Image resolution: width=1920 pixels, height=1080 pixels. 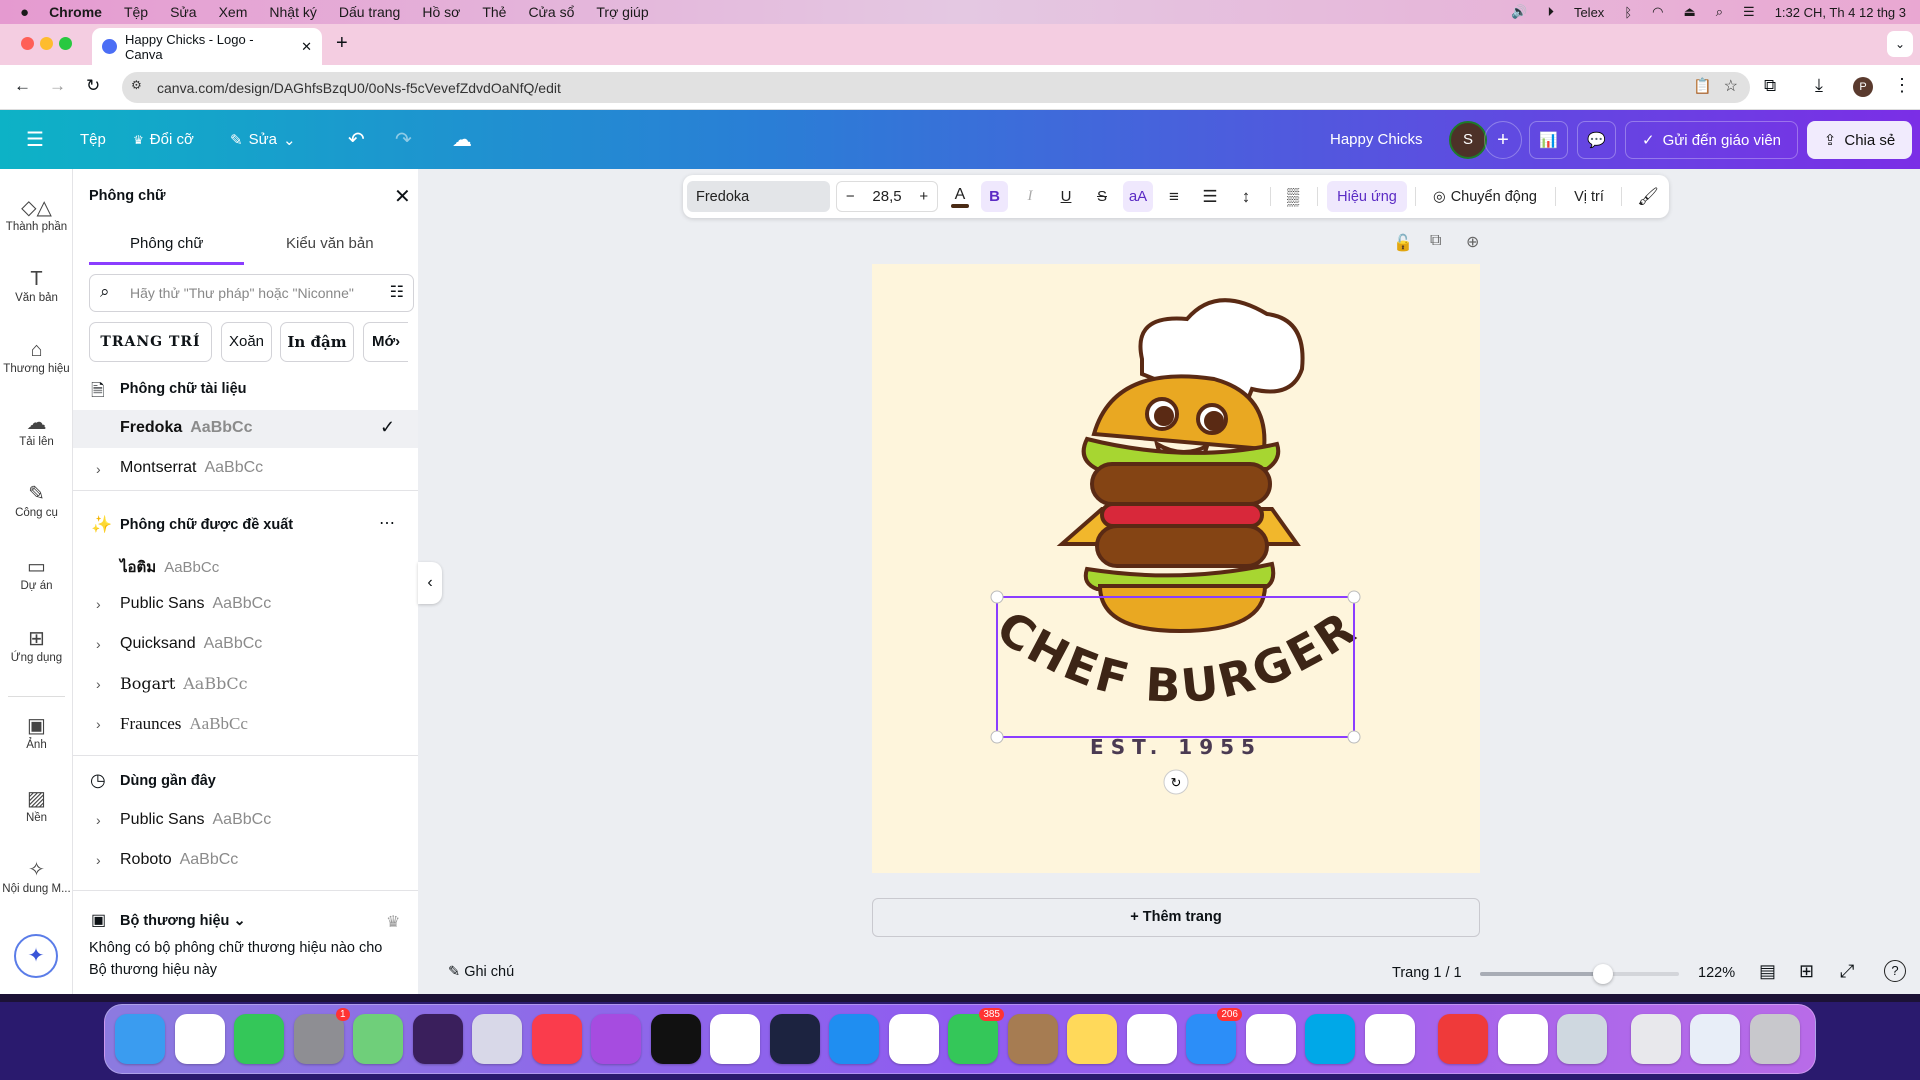 What do you see at coordinates (1900, 44) in the screenshot?
I see `tab-search-chevron-icon: ⌄` at bounding box center [1900, 44].